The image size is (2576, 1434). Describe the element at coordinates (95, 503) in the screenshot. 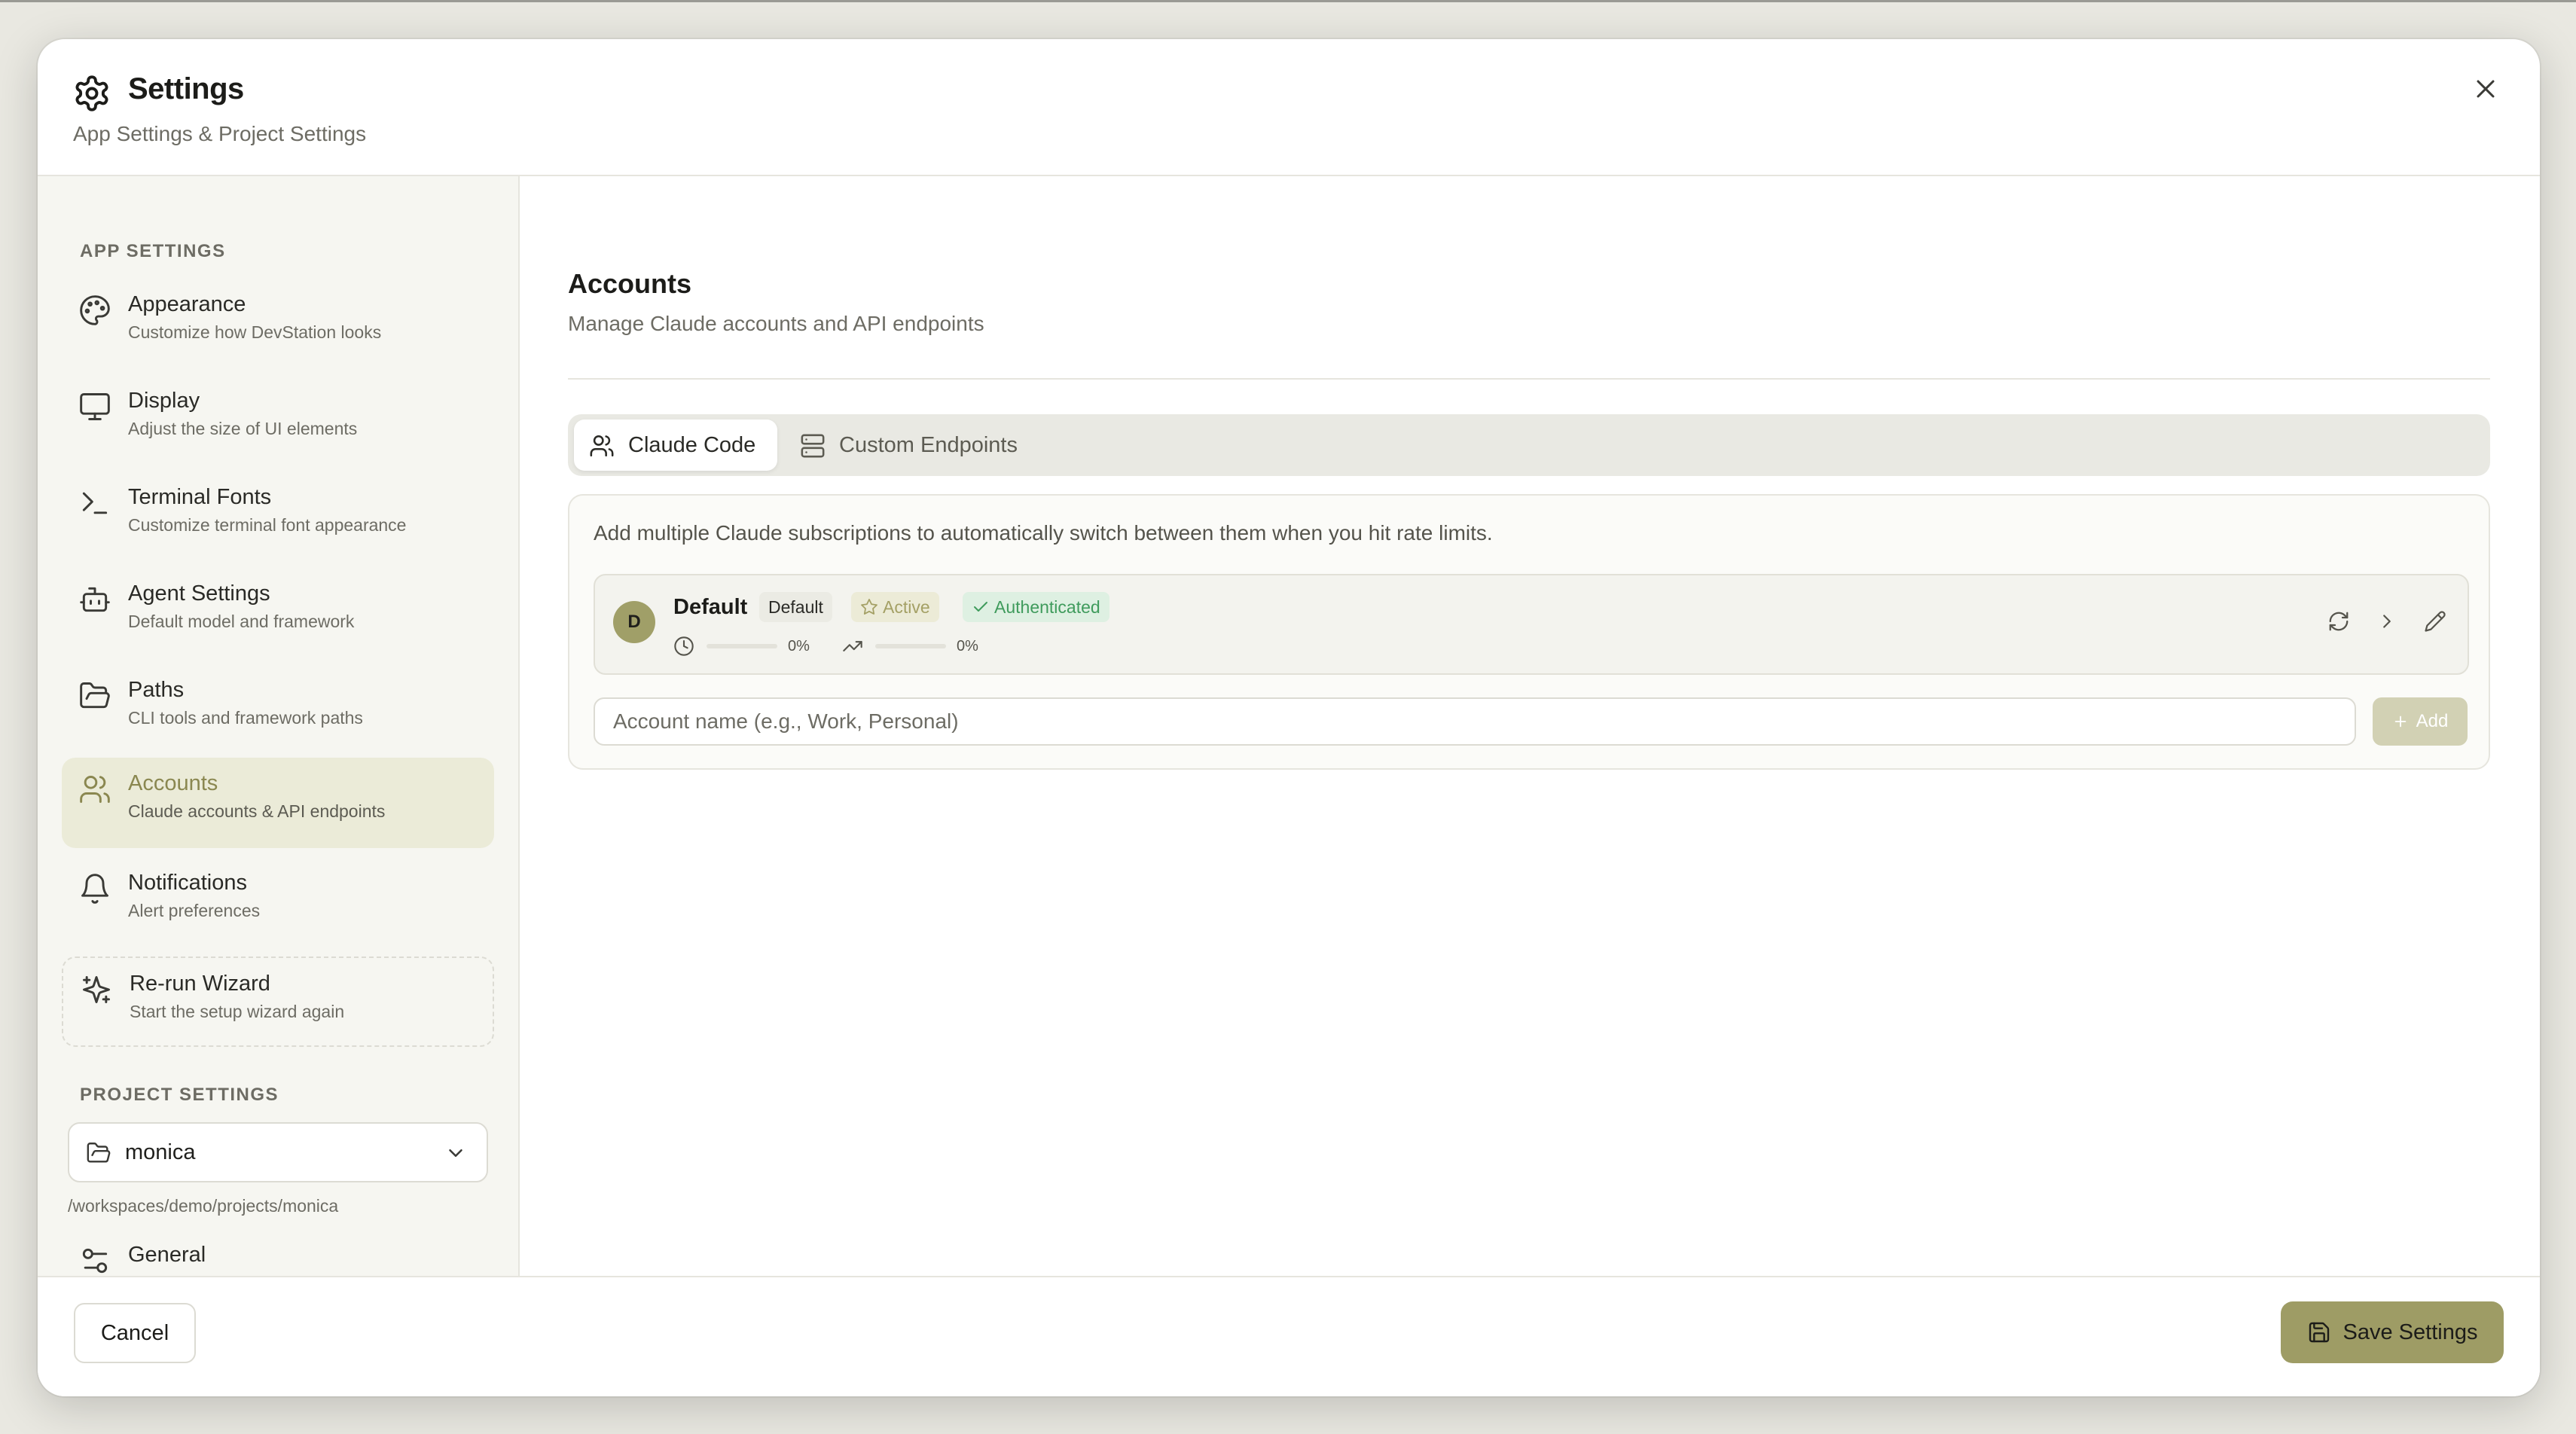

I see `terminal-icon` at that location.